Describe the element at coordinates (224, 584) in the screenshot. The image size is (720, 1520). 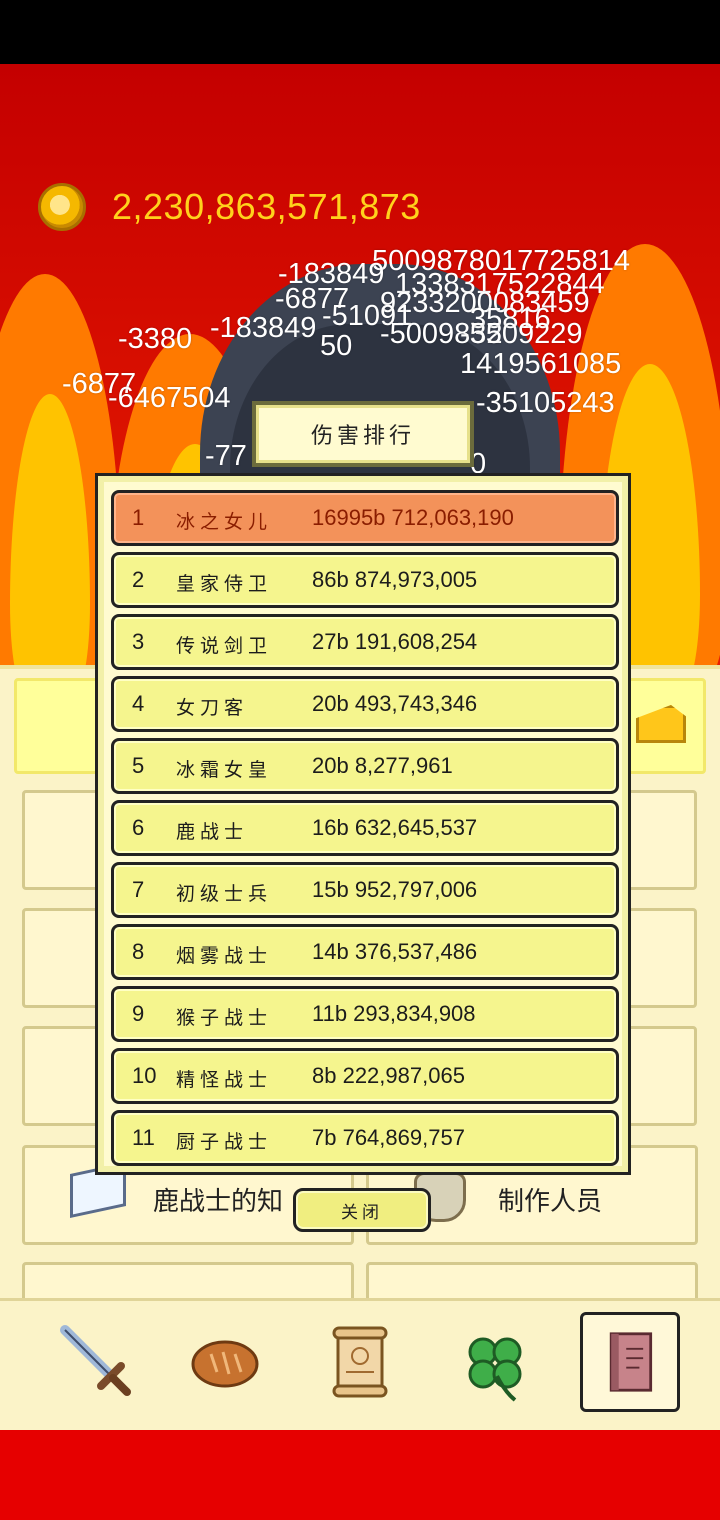
I see `hero-name: 皇家侍卫` at that location.